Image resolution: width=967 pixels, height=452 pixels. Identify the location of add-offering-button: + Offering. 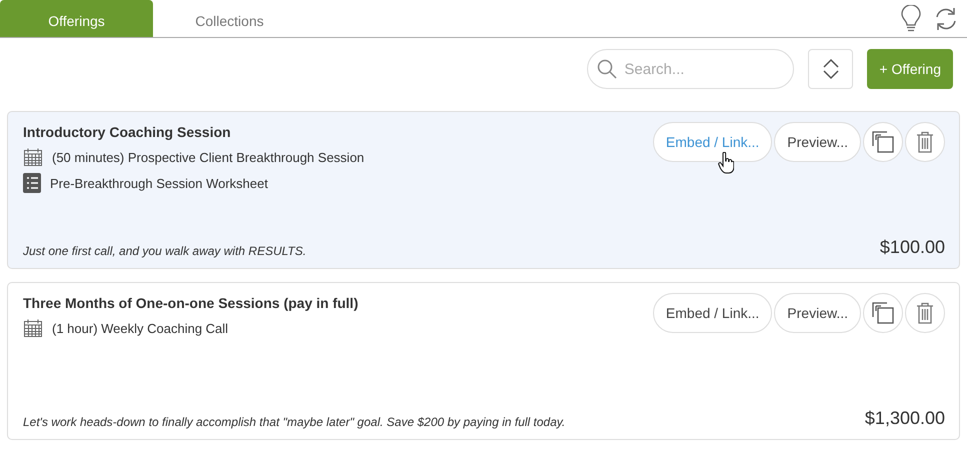
(910, 69).